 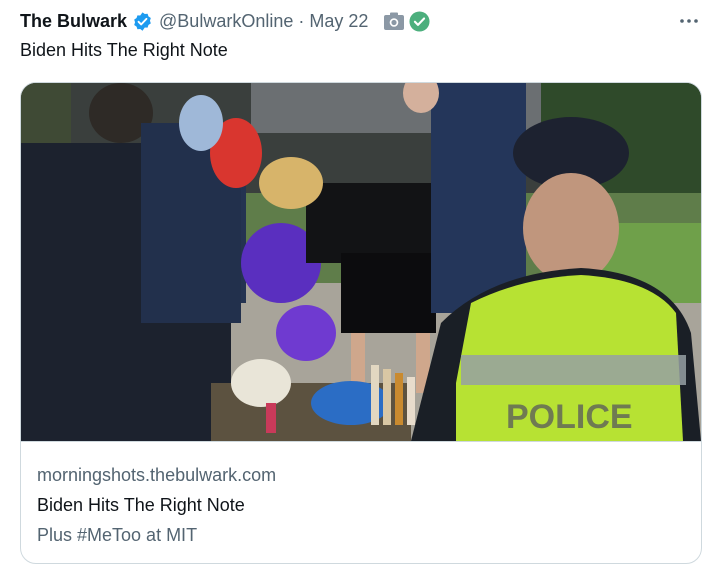 What do you see at coordinates (361, 441) in the screenshot?
I see `card-divider` at bounding box center [361, 441].